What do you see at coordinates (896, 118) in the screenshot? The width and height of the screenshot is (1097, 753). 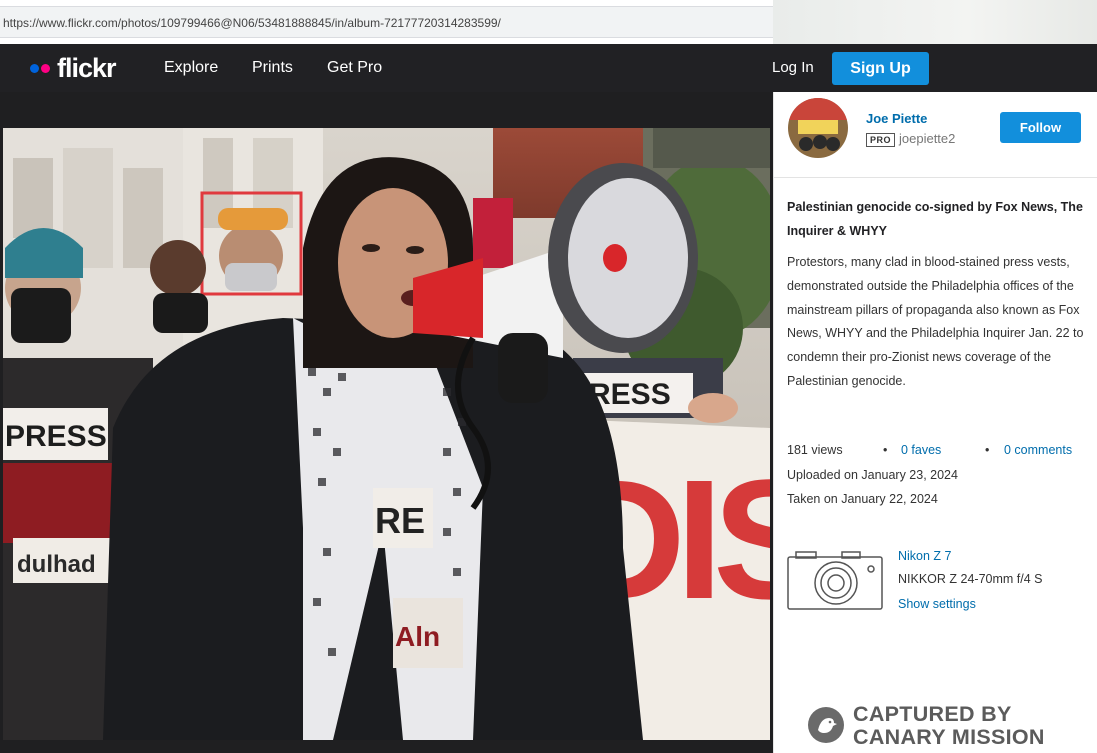 I see `author-name: Joe Piette` at bounding box center [896, 118].